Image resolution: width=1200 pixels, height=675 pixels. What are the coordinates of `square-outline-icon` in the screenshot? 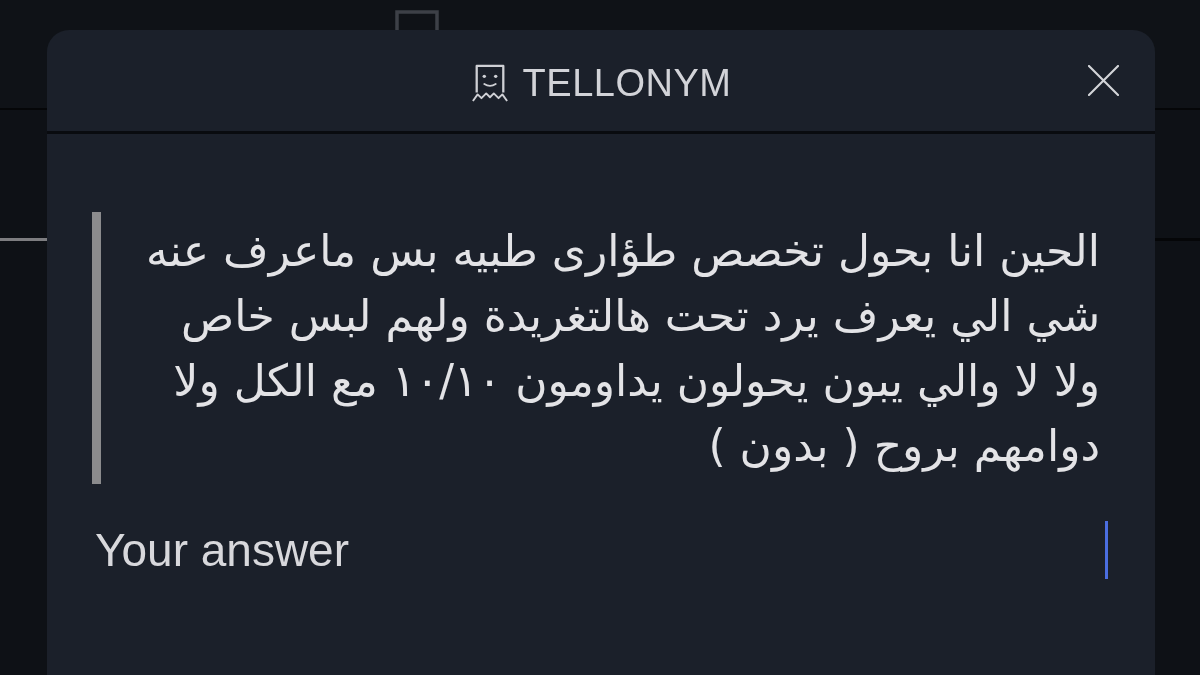 It's located at (417, 20).